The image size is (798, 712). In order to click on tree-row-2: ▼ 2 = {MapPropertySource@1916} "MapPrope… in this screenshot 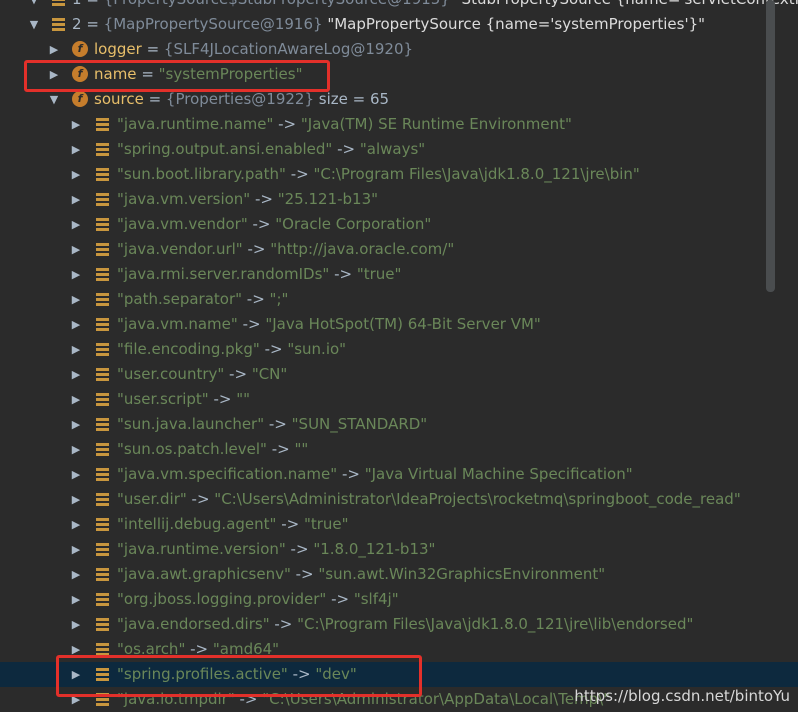, I will do `click(399, 24)`.